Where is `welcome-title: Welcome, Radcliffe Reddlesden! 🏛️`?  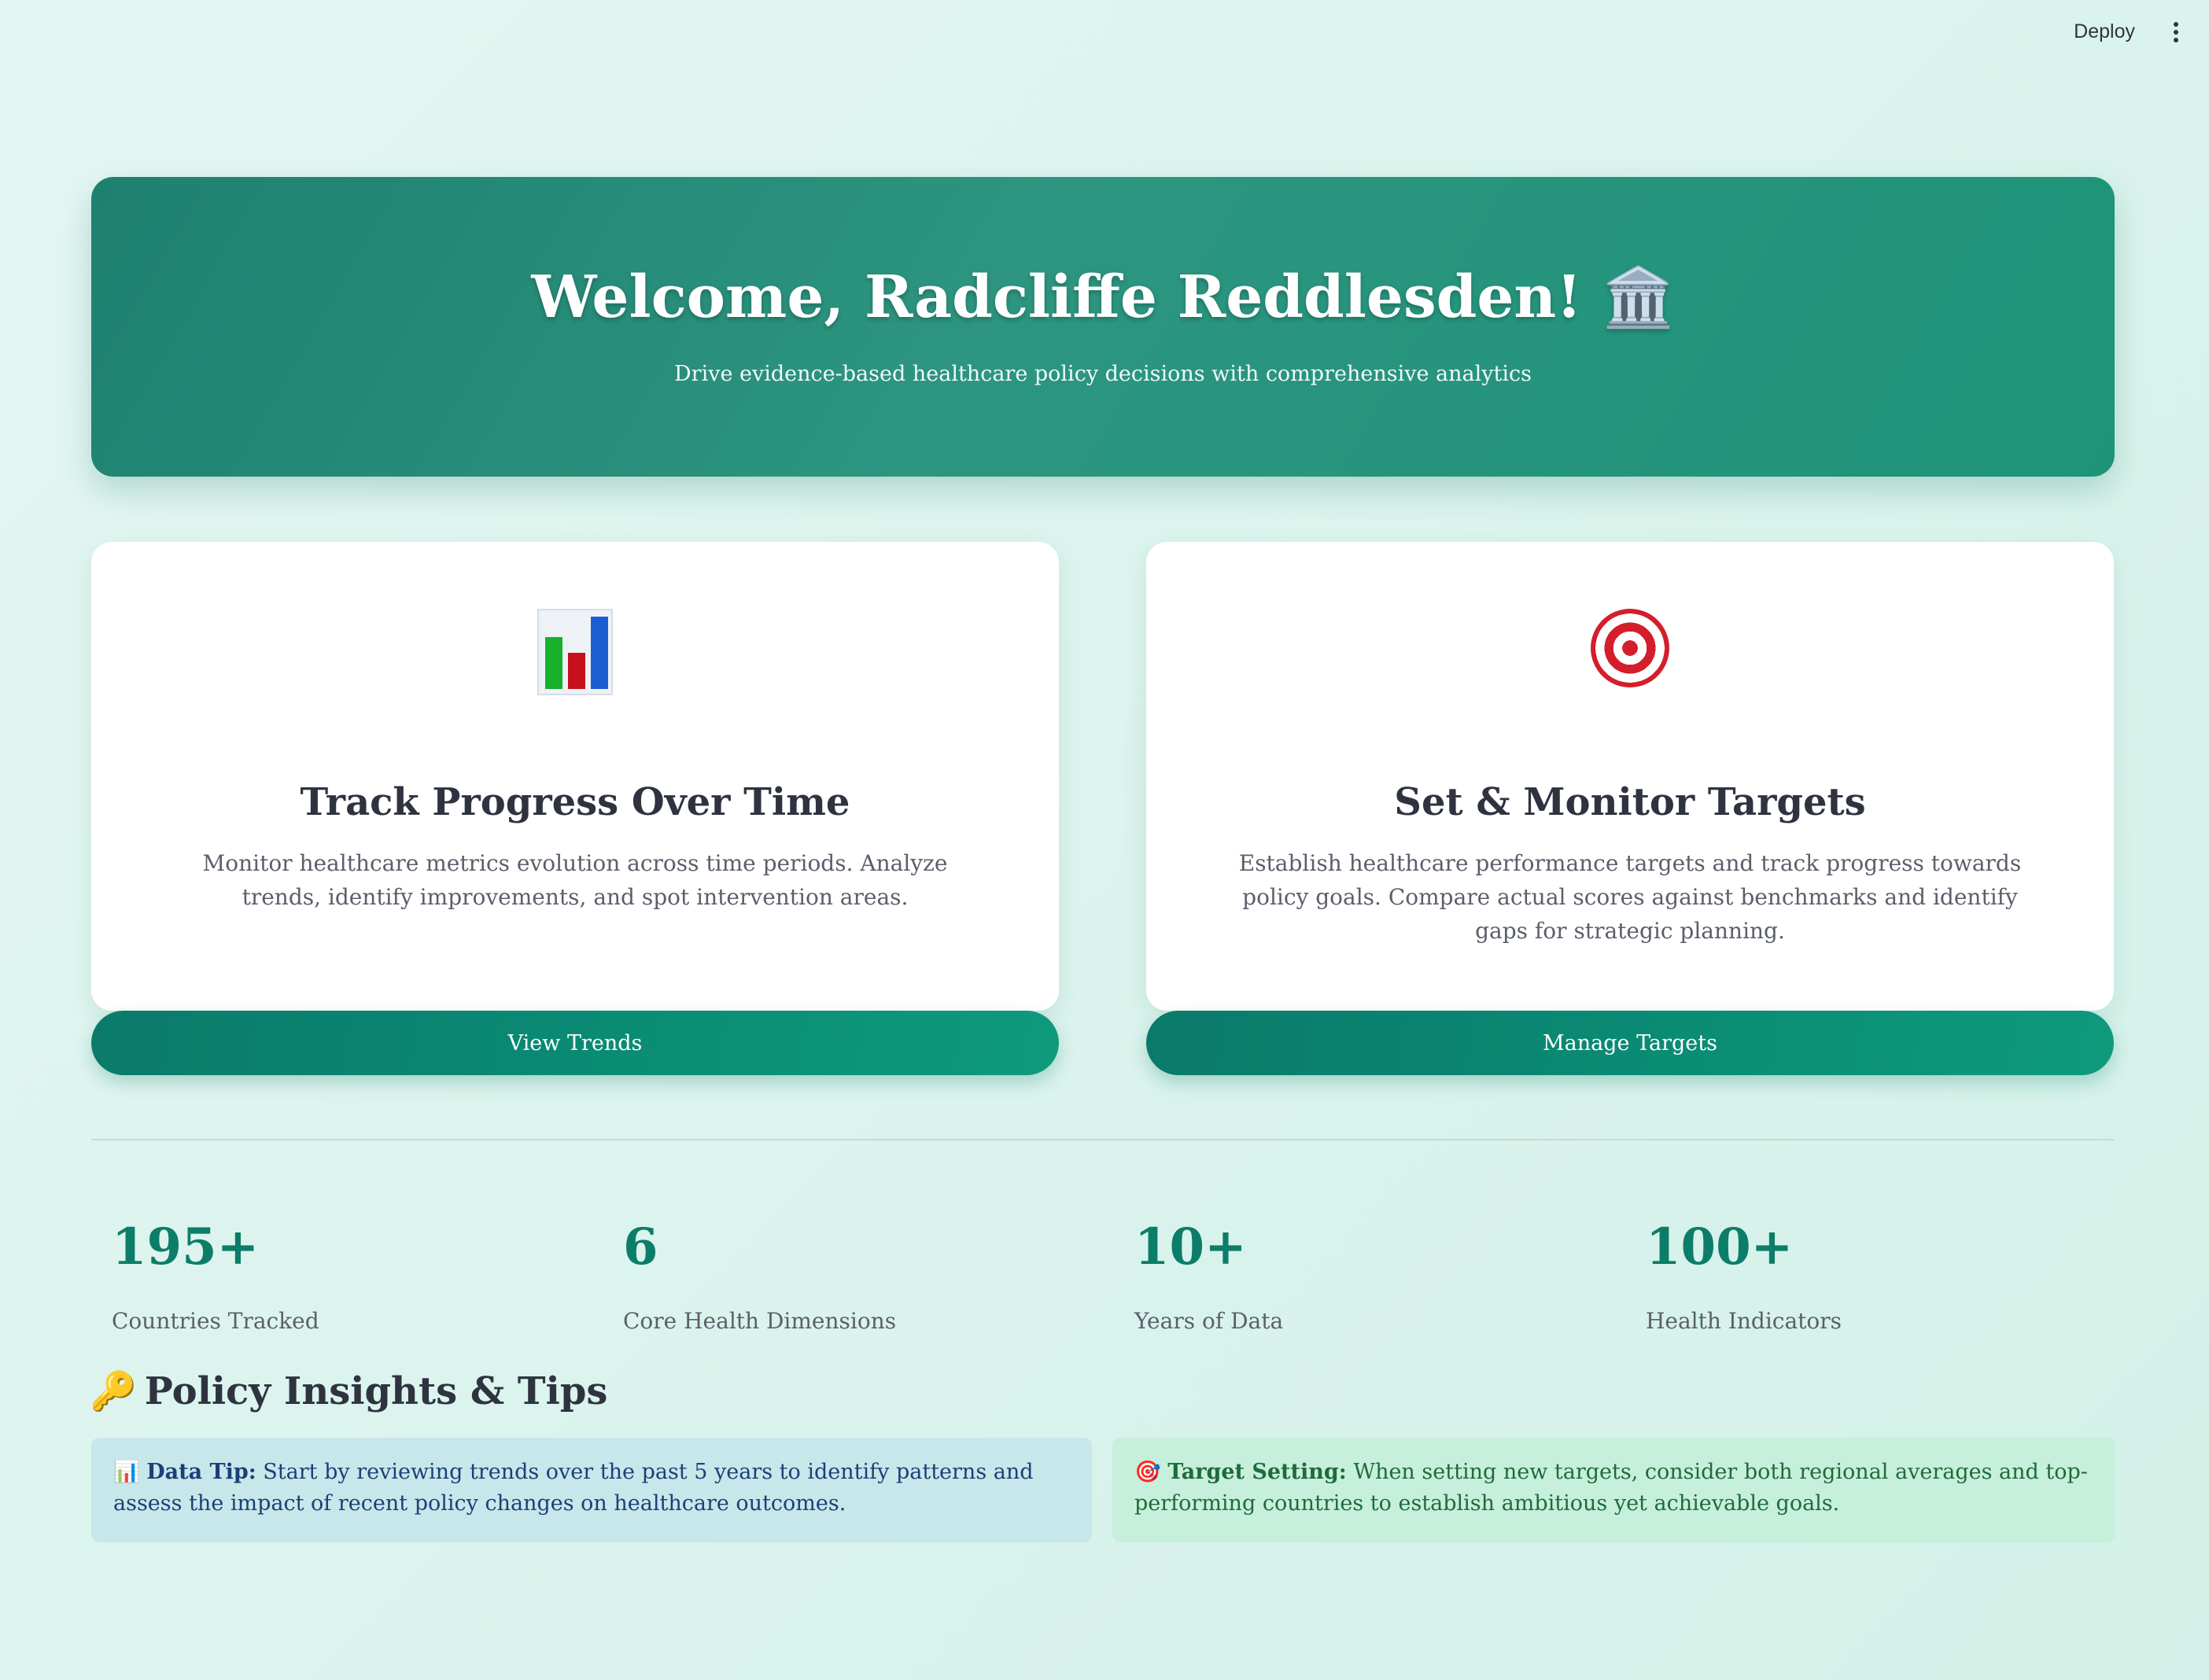
welcome-title: Welcome, Radcliffe Reddlesden! 🏛️ is located at coordinates (1103, 297).